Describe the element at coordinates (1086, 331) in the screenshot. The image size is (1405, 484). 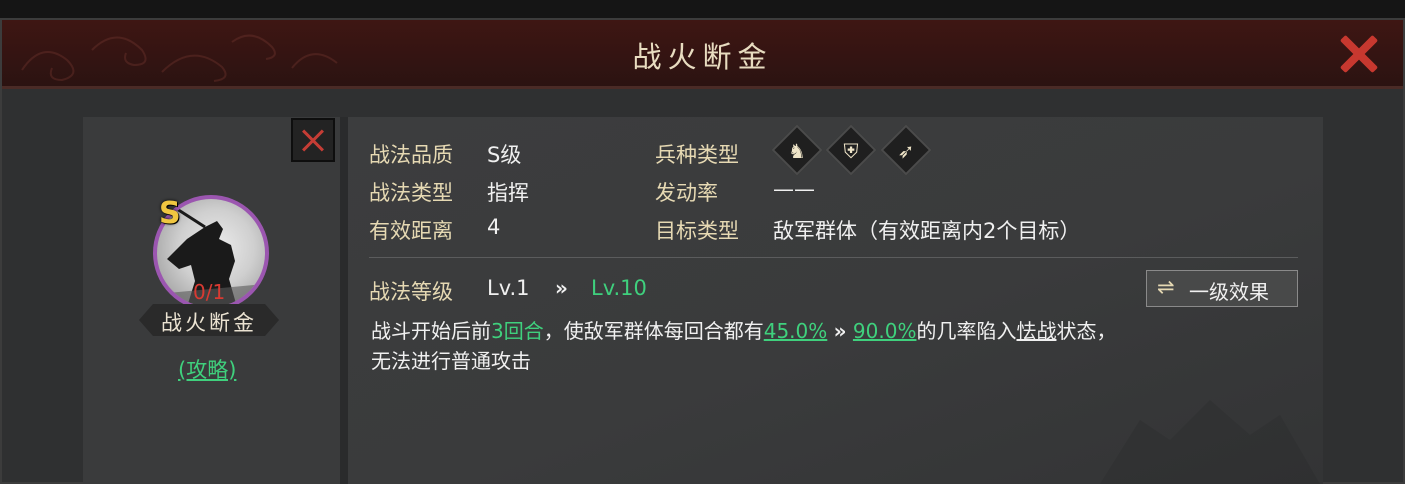
I see `desc-text: 状态，` at that location.